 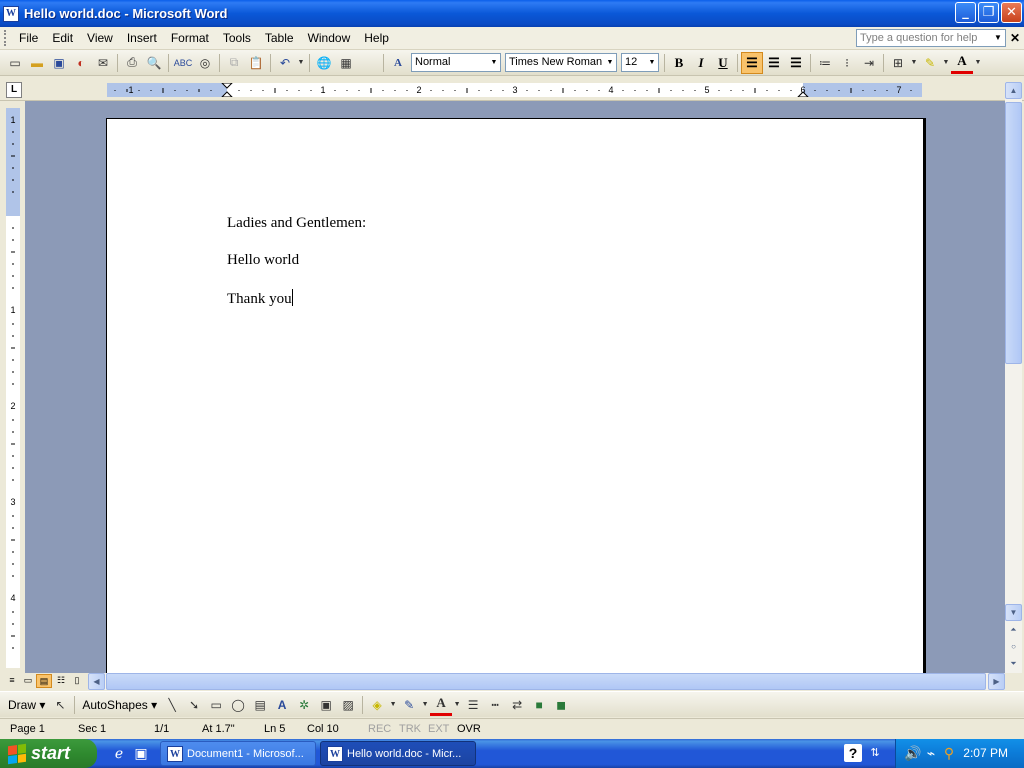 I want to click on volume-icon: 🔊, so click(x=913, y=753).